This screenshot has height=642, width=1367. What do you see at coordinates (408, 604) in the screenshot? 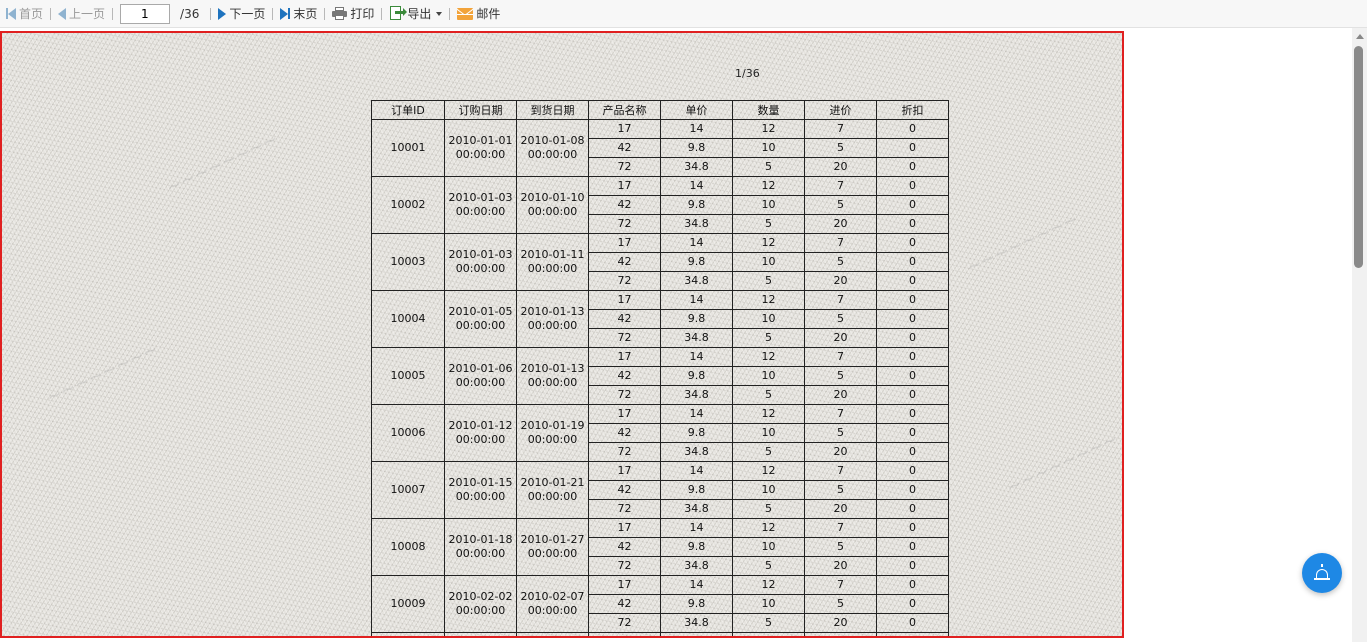
I see `order-id-cell: 10009` at bounding box center [408, 604].